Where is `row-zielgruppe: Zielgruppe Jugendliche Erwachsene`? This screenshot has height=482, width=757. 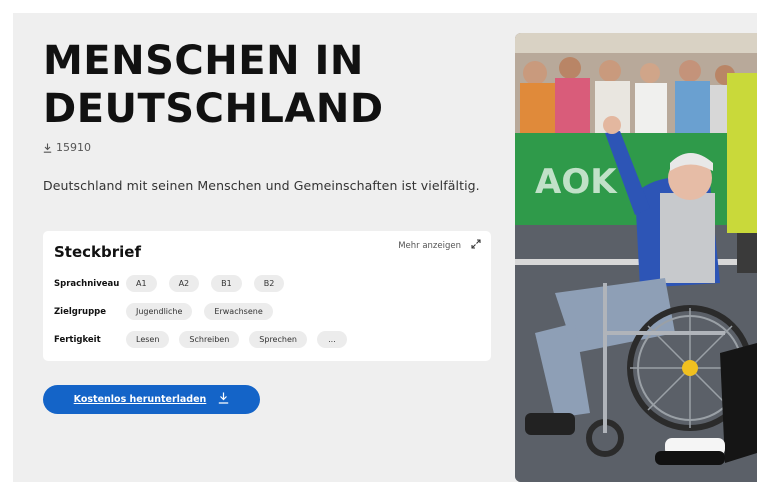
row-zielgruppe: Zielgruppe Jugendliche Erwachsene is located at coordinates (163, 311).